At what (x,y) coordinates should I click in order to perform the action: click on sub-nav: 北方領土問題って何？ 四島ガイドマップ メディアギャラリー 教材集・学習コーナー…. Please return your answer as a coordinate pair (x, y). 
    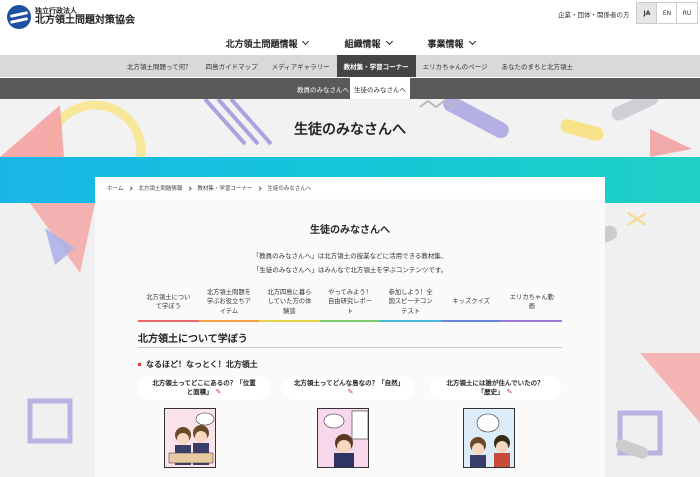
    Looking at the image, I should click on (350, 66).